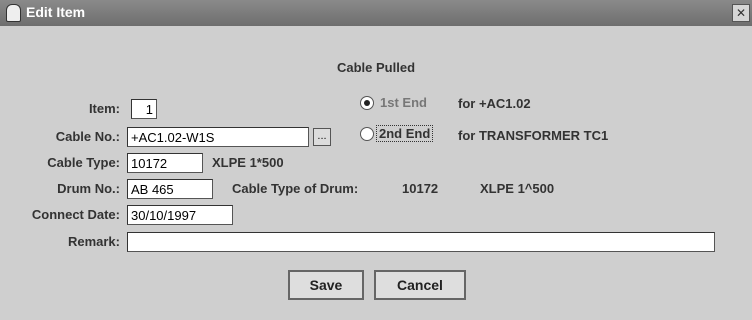 This screenshot has width=752, height=320. What do you see at coordinates (367, 134) in the screenshot?
I see `second-end-radio` at bounding box center [367, 134].